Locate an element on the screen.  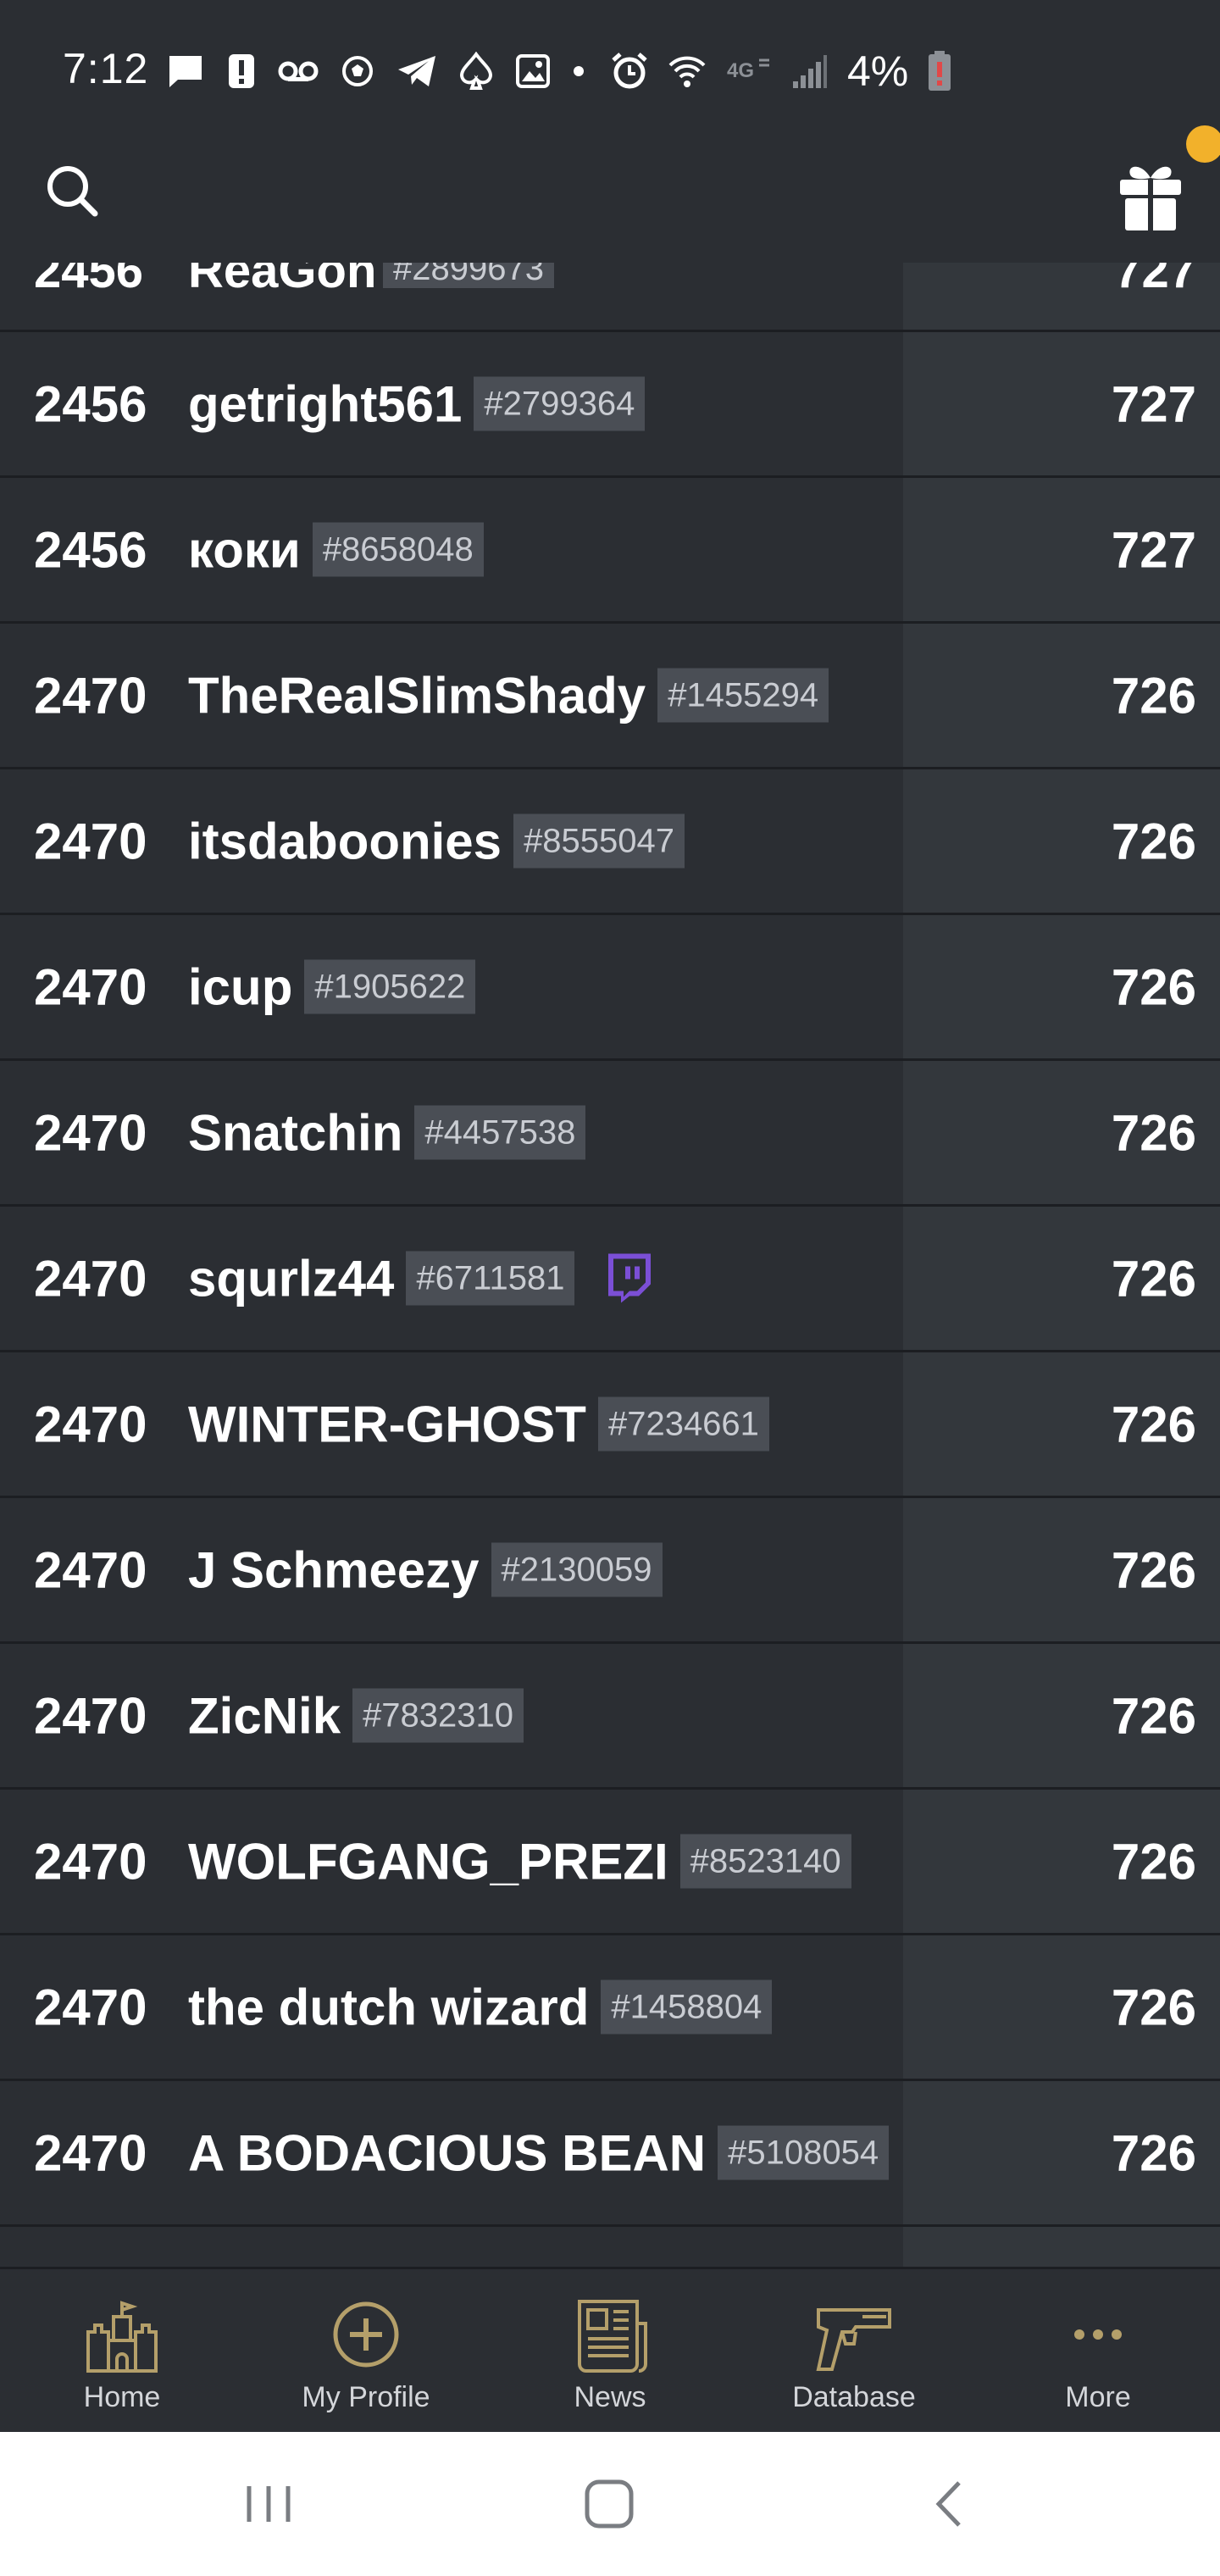
nav-news: News is located at coordinates (610, 2350).